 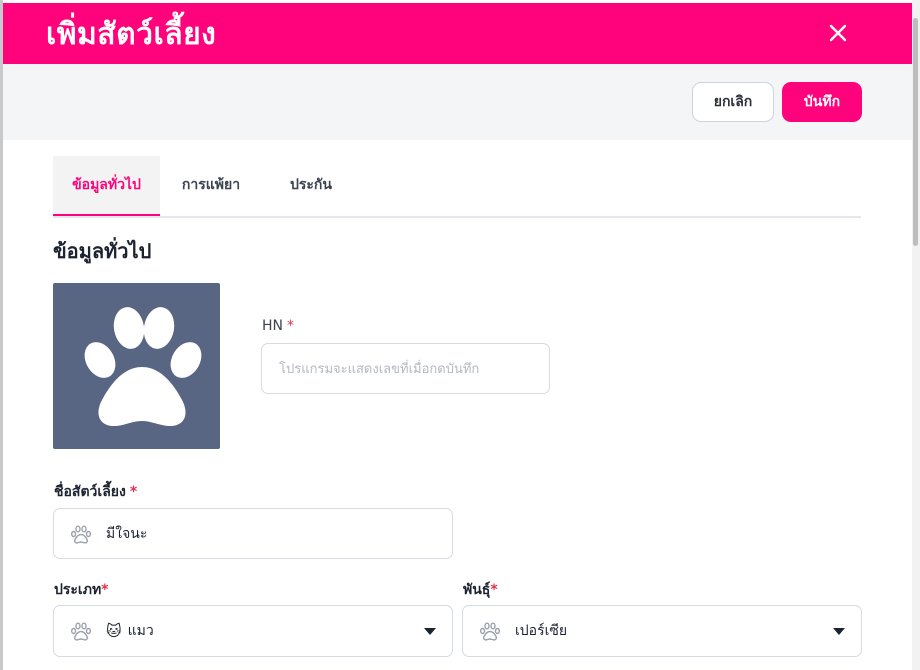 I want to click on tab-insurance: ประกัน, so click(x=311, y=185).